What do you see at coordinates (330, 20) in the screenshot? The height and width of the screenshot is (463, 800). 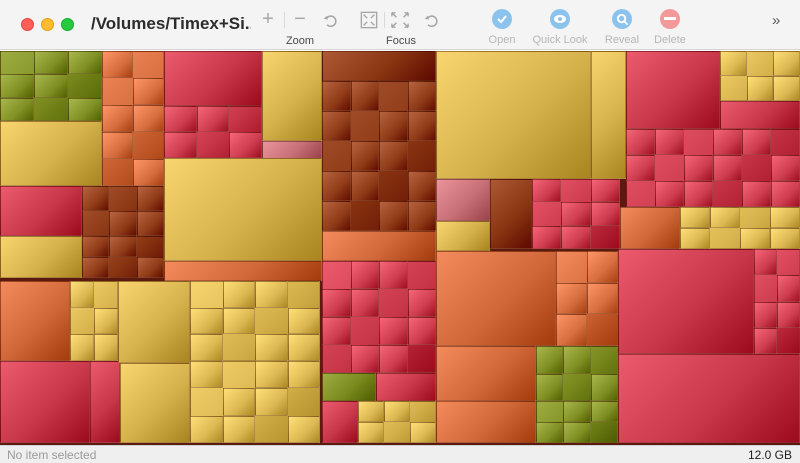 I see `zoom-reset-button` at bounding box center [330, 20].